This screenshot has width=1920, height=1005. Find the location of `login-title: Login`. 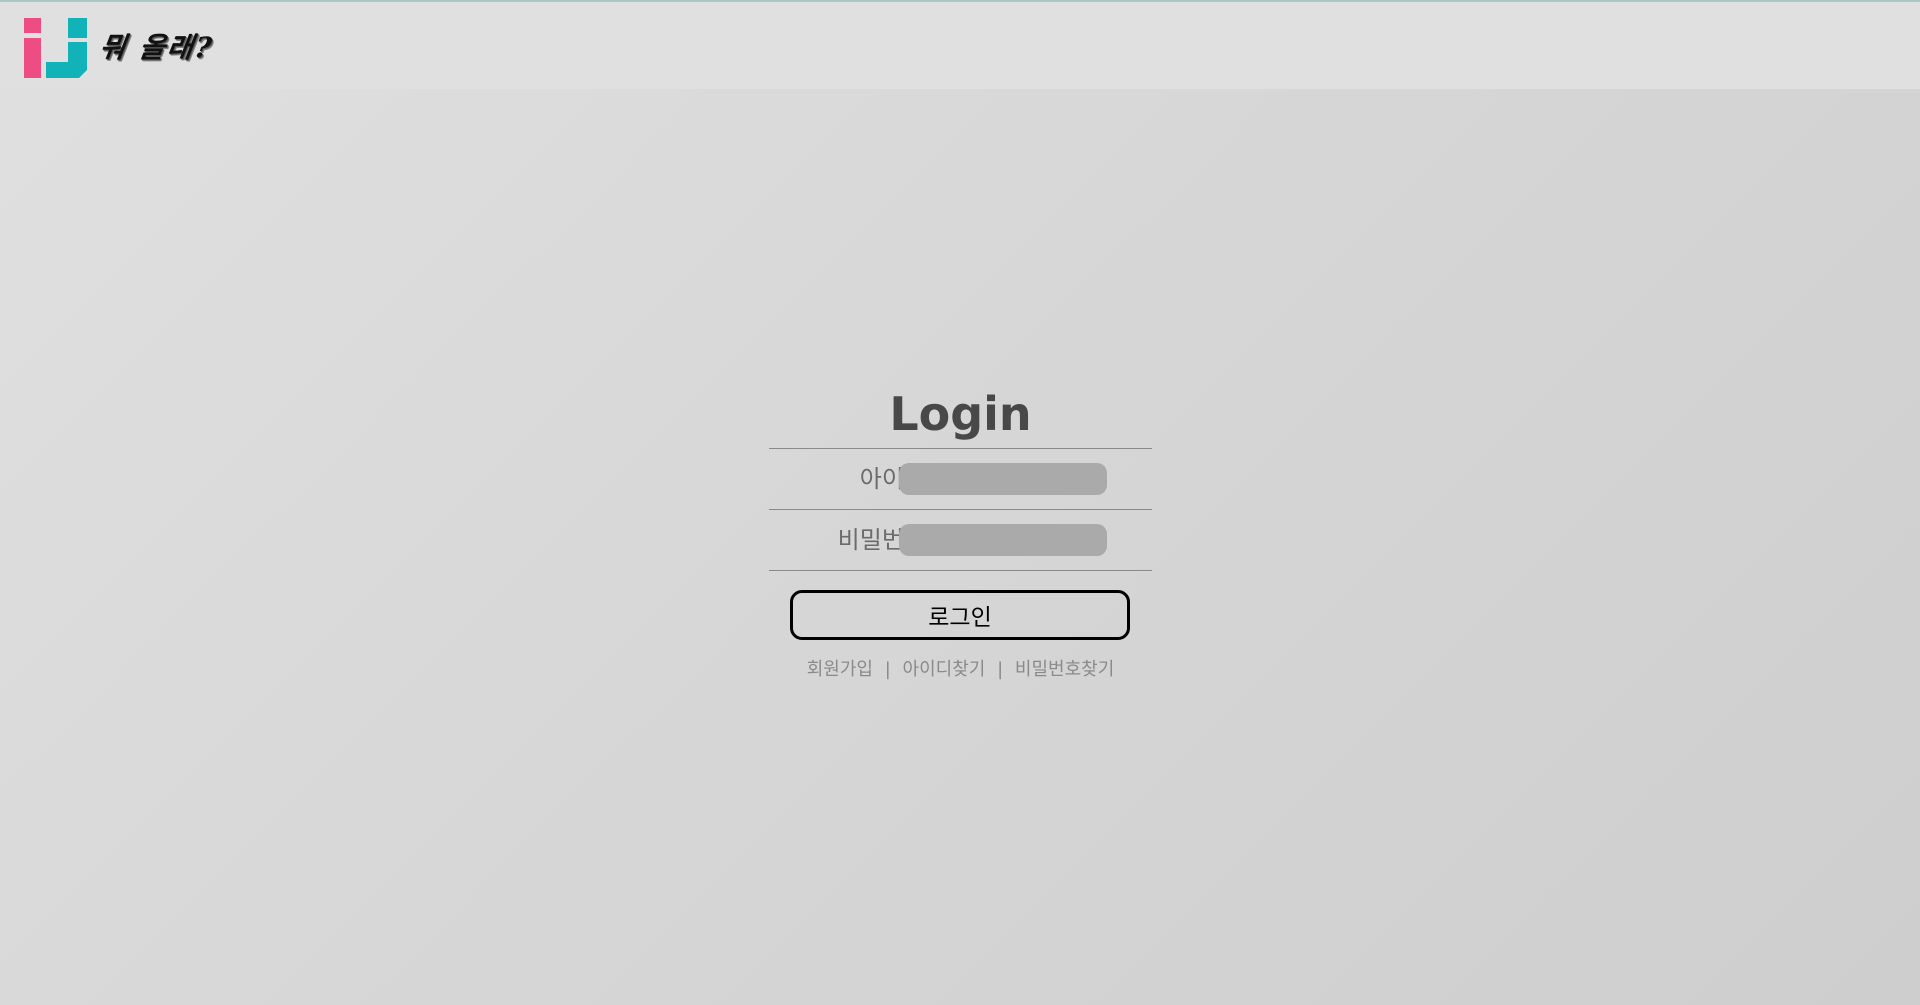

login-title: Login is located at coordinates (960, 414).